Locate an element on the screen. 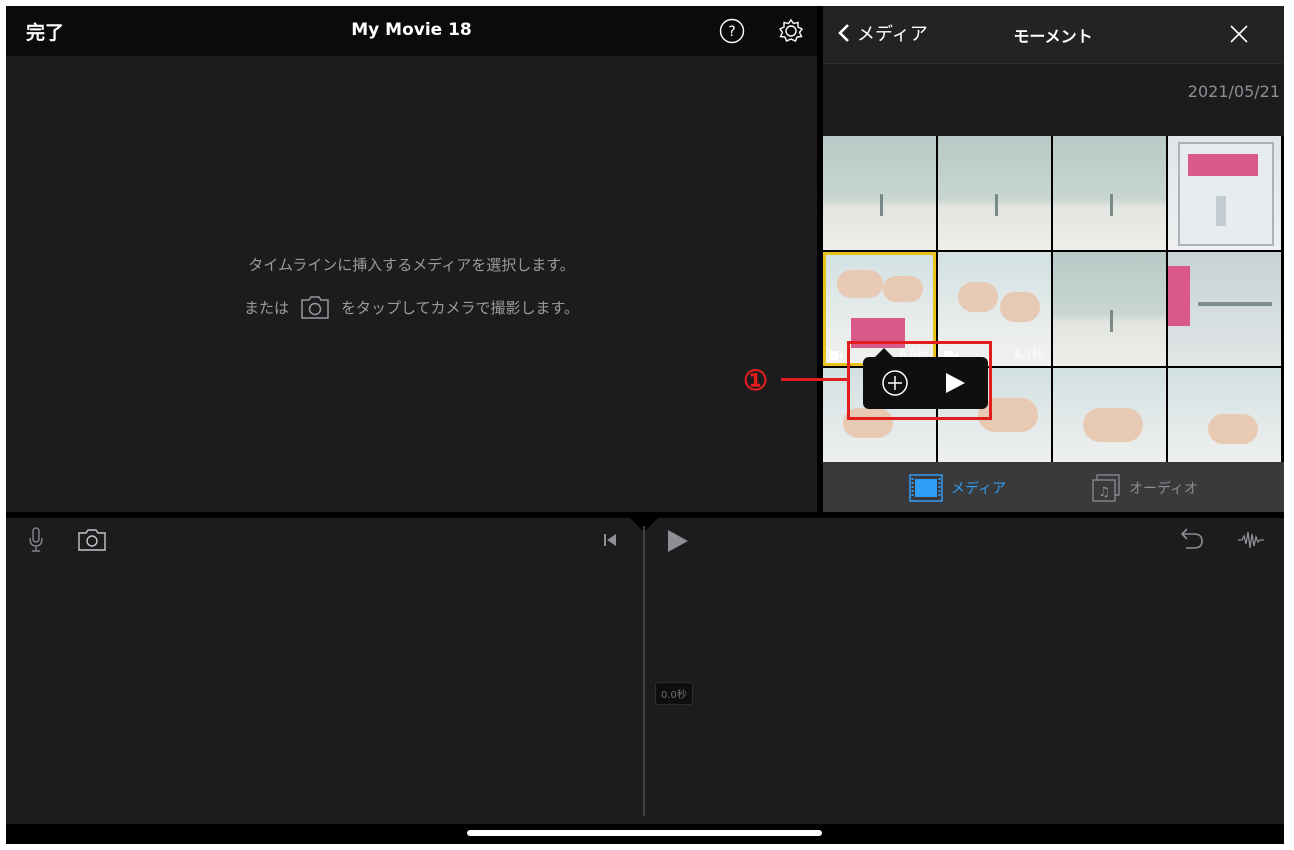 This screenshot has width=1294, height=850. undo-icon is located at coordinates (1191, 538).